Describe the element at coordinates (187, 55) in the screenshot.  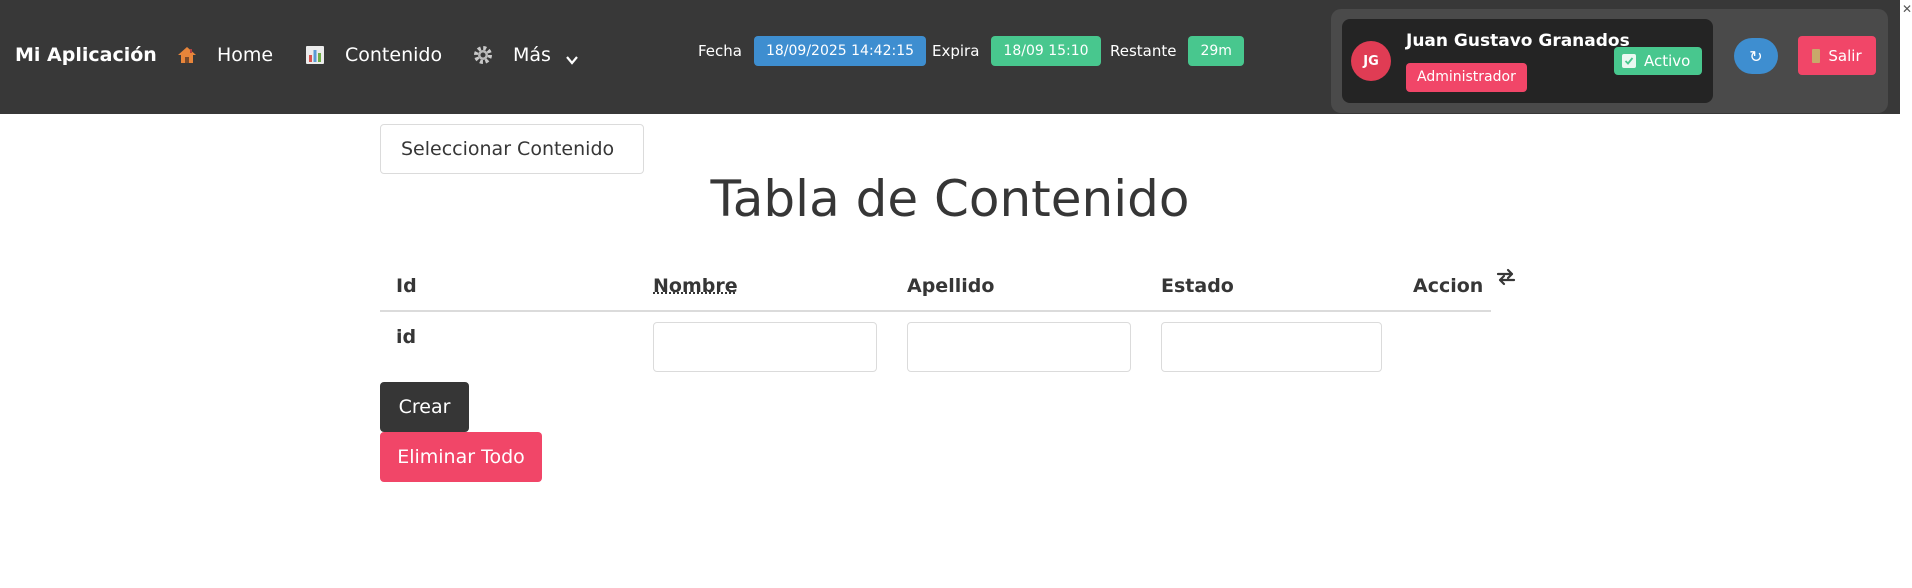
I see `house-icon` at that location.